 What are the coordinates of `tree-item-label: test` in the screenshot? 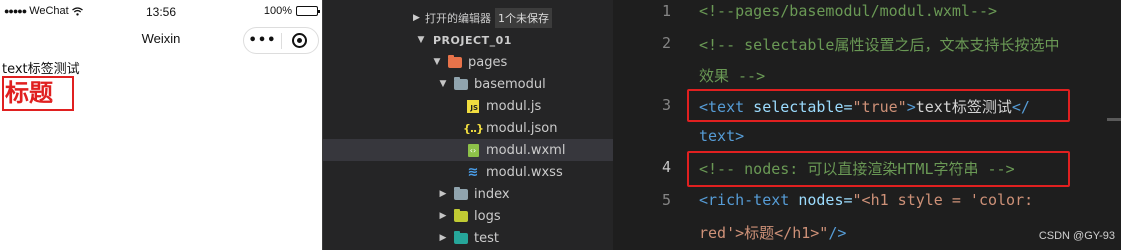 It's located at (486, 238).